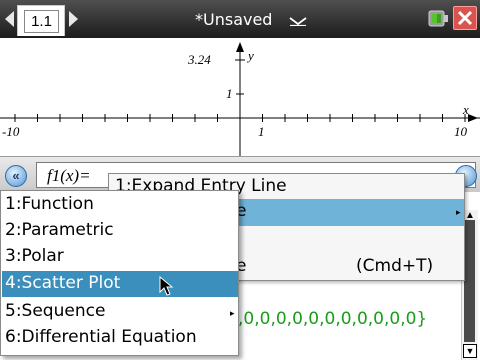  Describe the element at coordinates (11, 131) in the screenshot. I see `x-min-label: -10` at that location.